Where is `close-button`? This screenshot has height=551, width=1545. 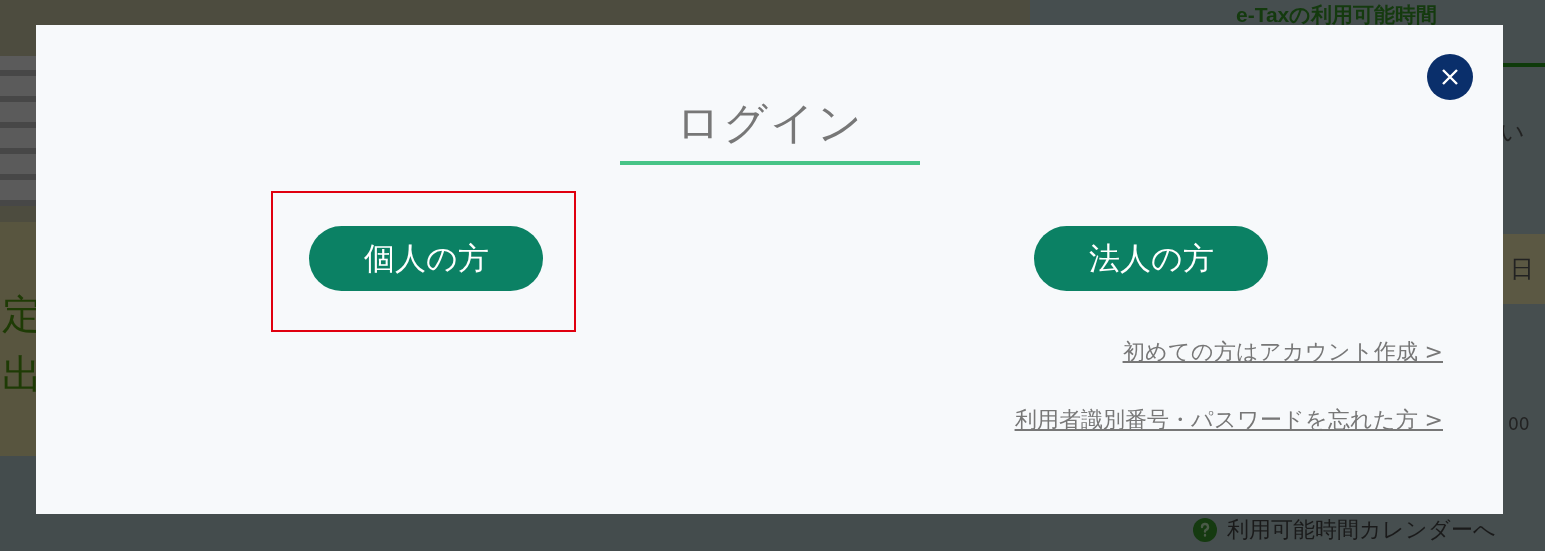
close-button is located at coordinates (1450, 77).